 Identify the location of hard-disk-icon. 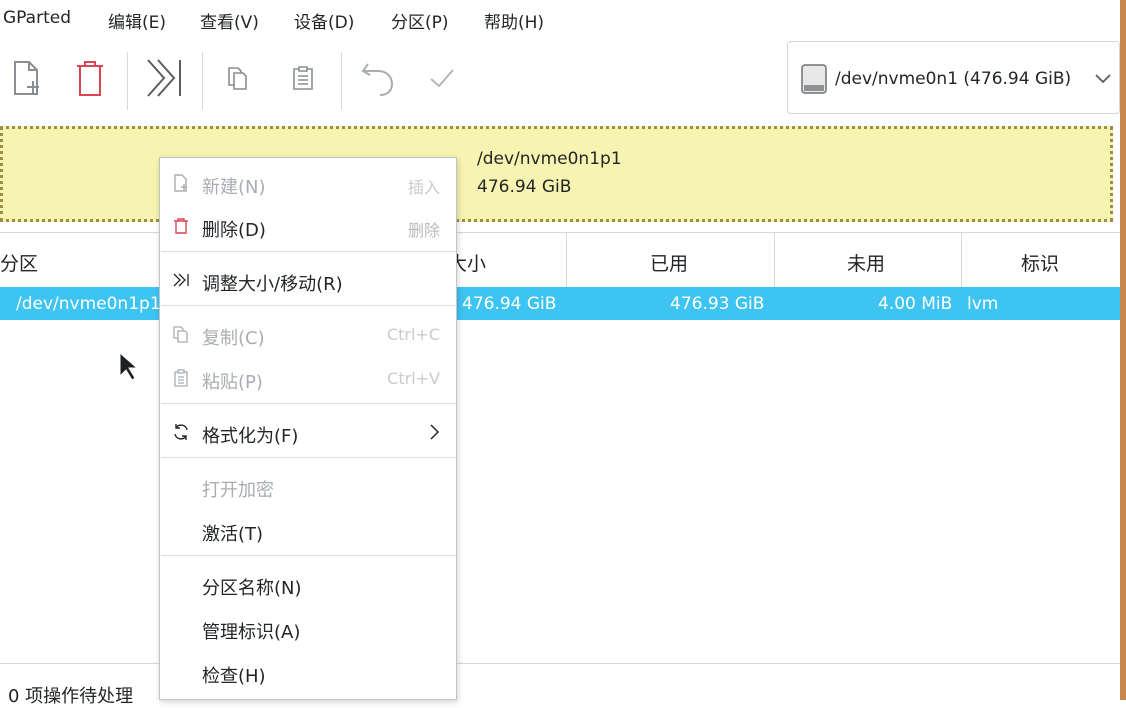
(814, 79).